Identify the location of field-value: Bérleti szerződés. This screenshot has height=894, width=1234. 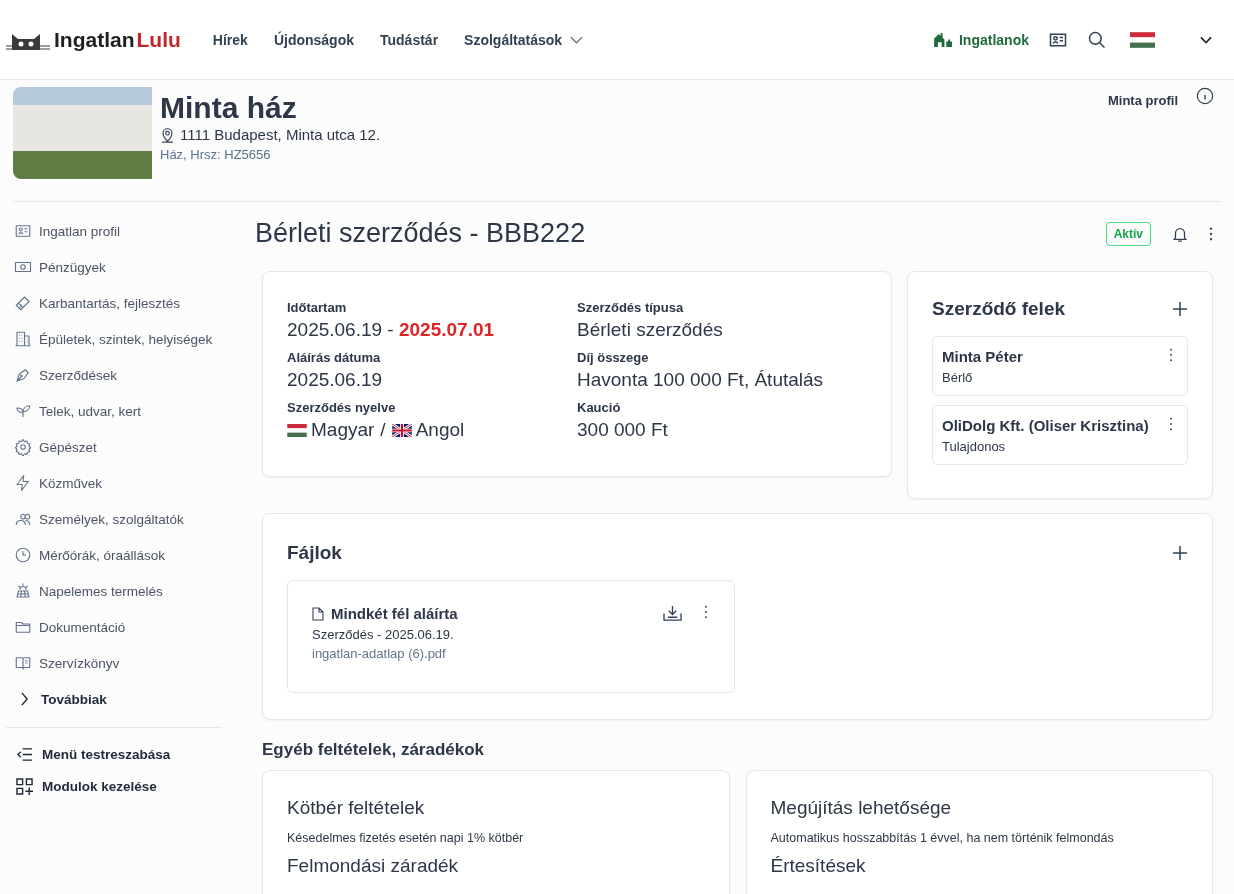
(650, 330).